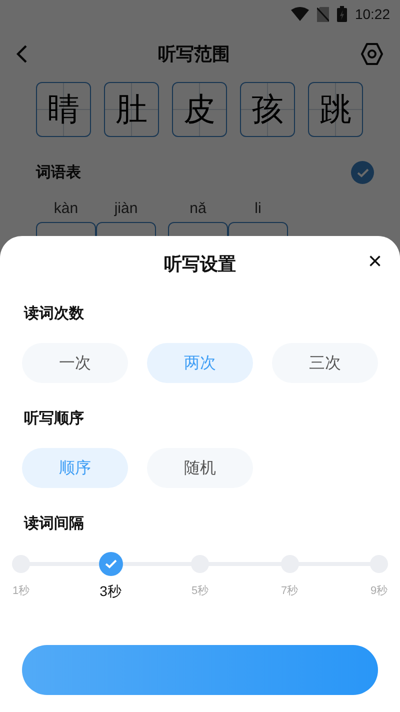  What do you see at coordinates (200, 591) in the screenshot?
I see `step-label: 5秒` at bounding box center [200, 591].